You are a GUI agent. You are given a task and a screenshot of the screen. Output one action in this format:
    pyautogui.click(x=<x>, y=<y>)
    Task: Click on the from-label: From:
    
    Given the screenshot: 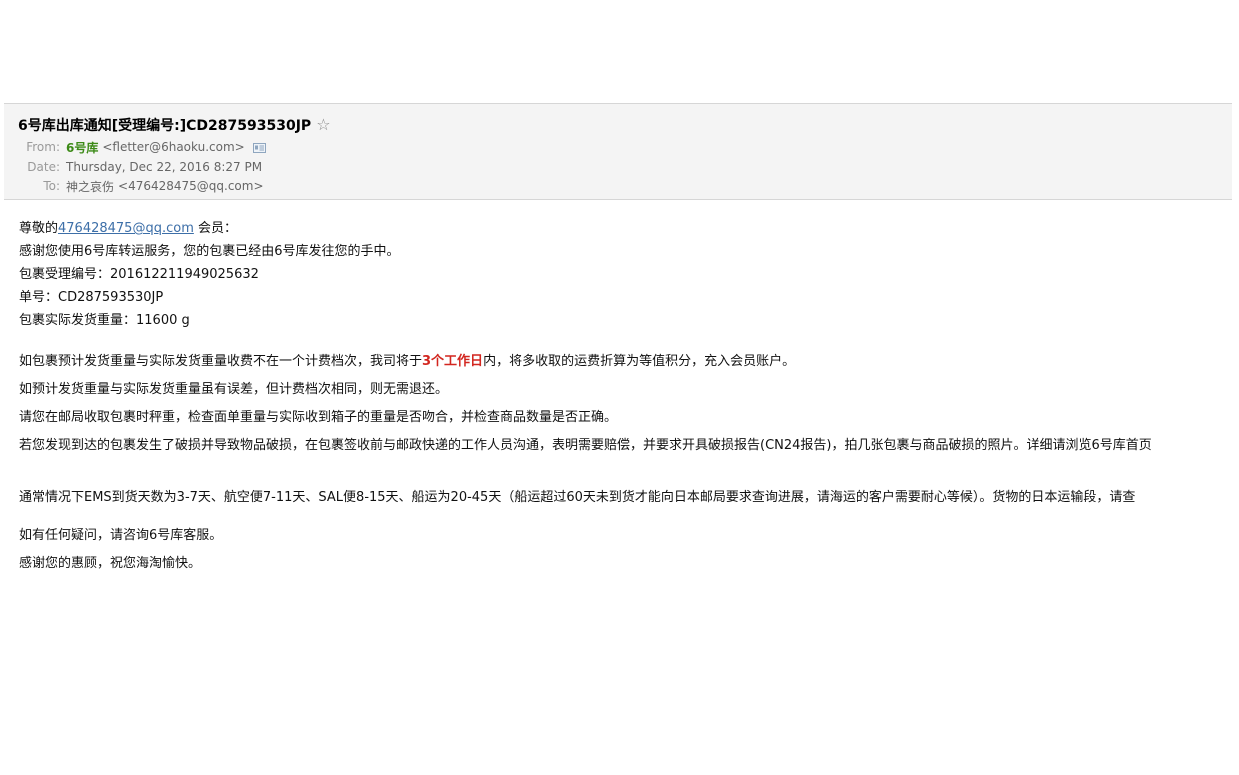 What is the action you would take?
    pyautogui.click(x=43, y=147)
    